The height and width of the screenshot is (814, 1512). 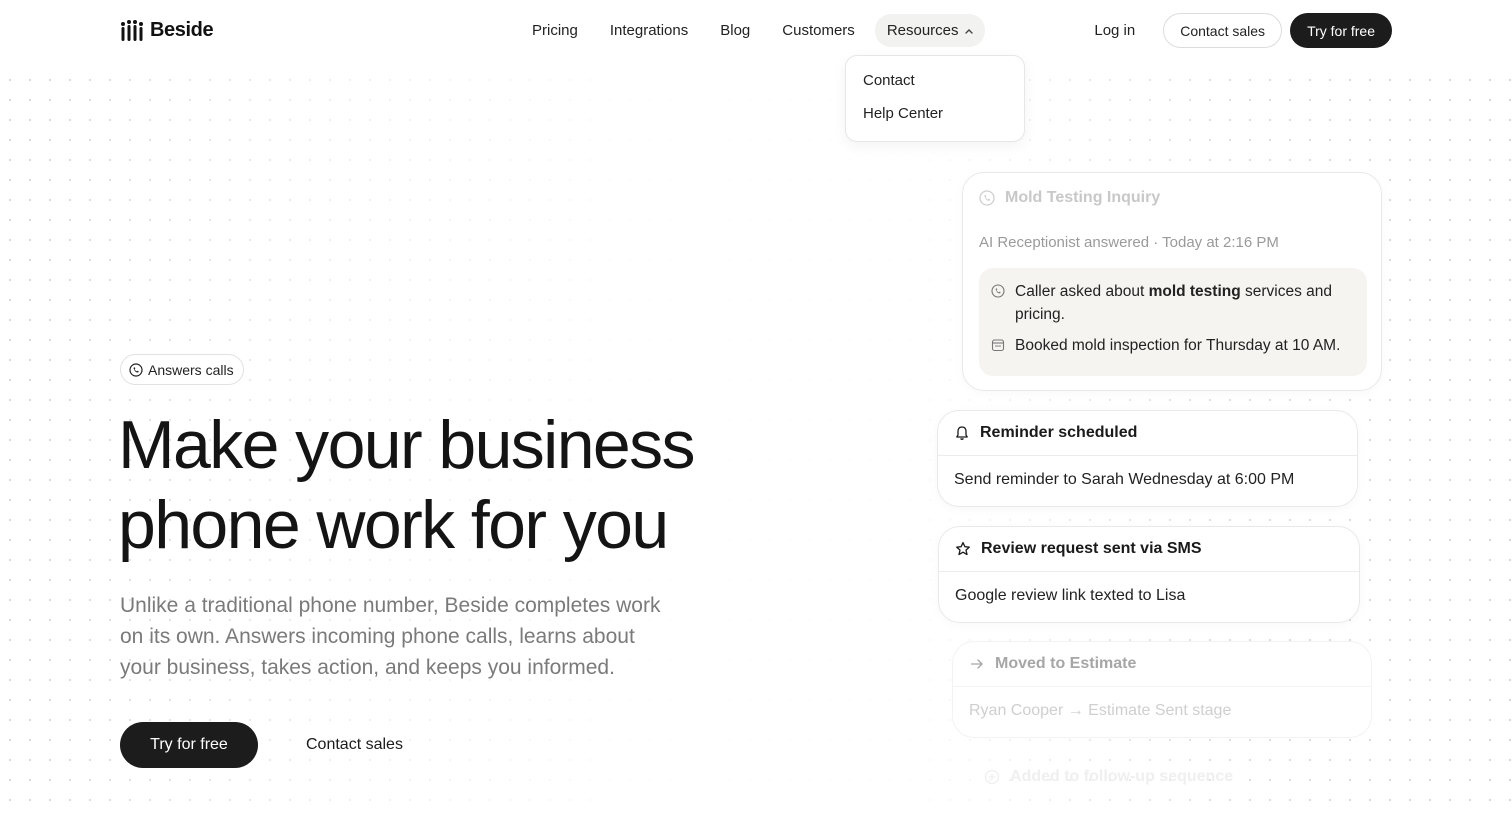 What do you see at coordinates (1114, 30) in the screenshot?
I see `login-link: Log in` at bounding box center [1114, 30].